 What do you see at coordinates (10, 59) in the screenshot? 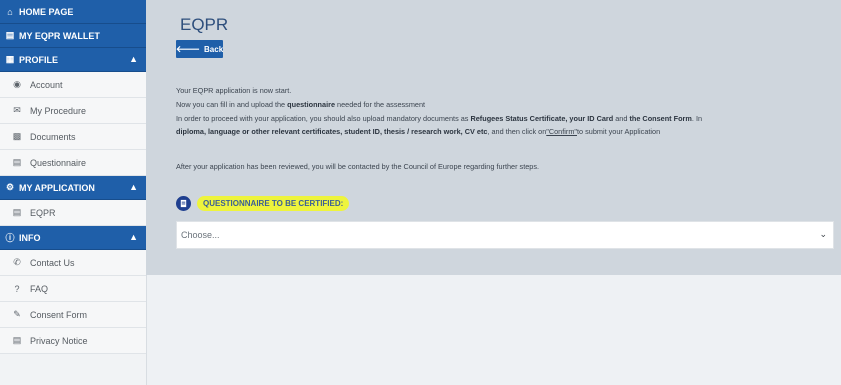
I see `id-card-icon: ▦` at bounding box center [10, 59].